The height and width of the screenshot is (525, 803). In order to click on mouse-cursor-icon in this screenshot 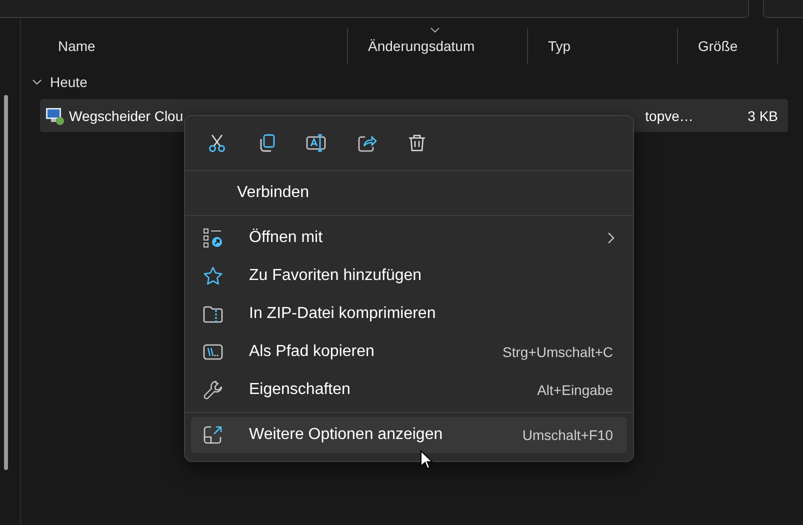, I will do `click(426, 460)`.